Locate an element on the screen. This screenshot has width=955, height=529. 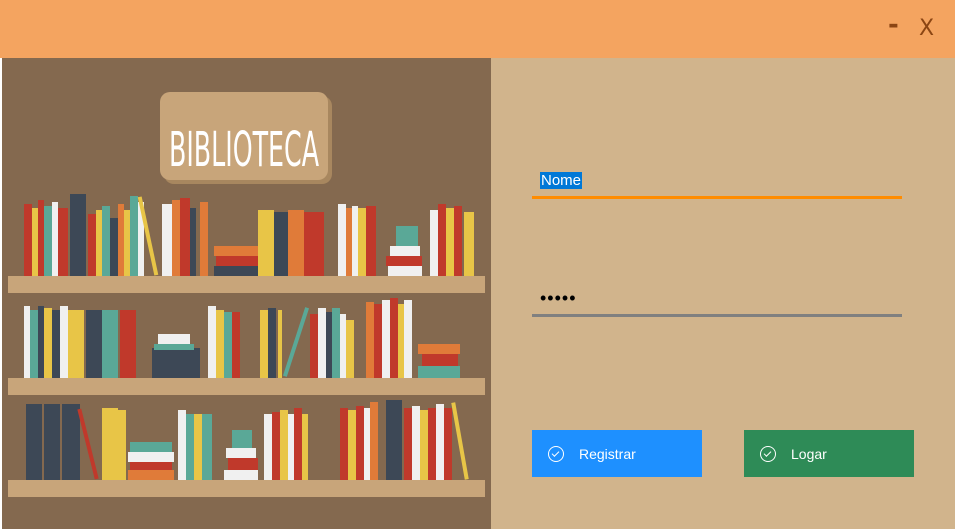
login-button: Logar is located at coordinates (829, 453).